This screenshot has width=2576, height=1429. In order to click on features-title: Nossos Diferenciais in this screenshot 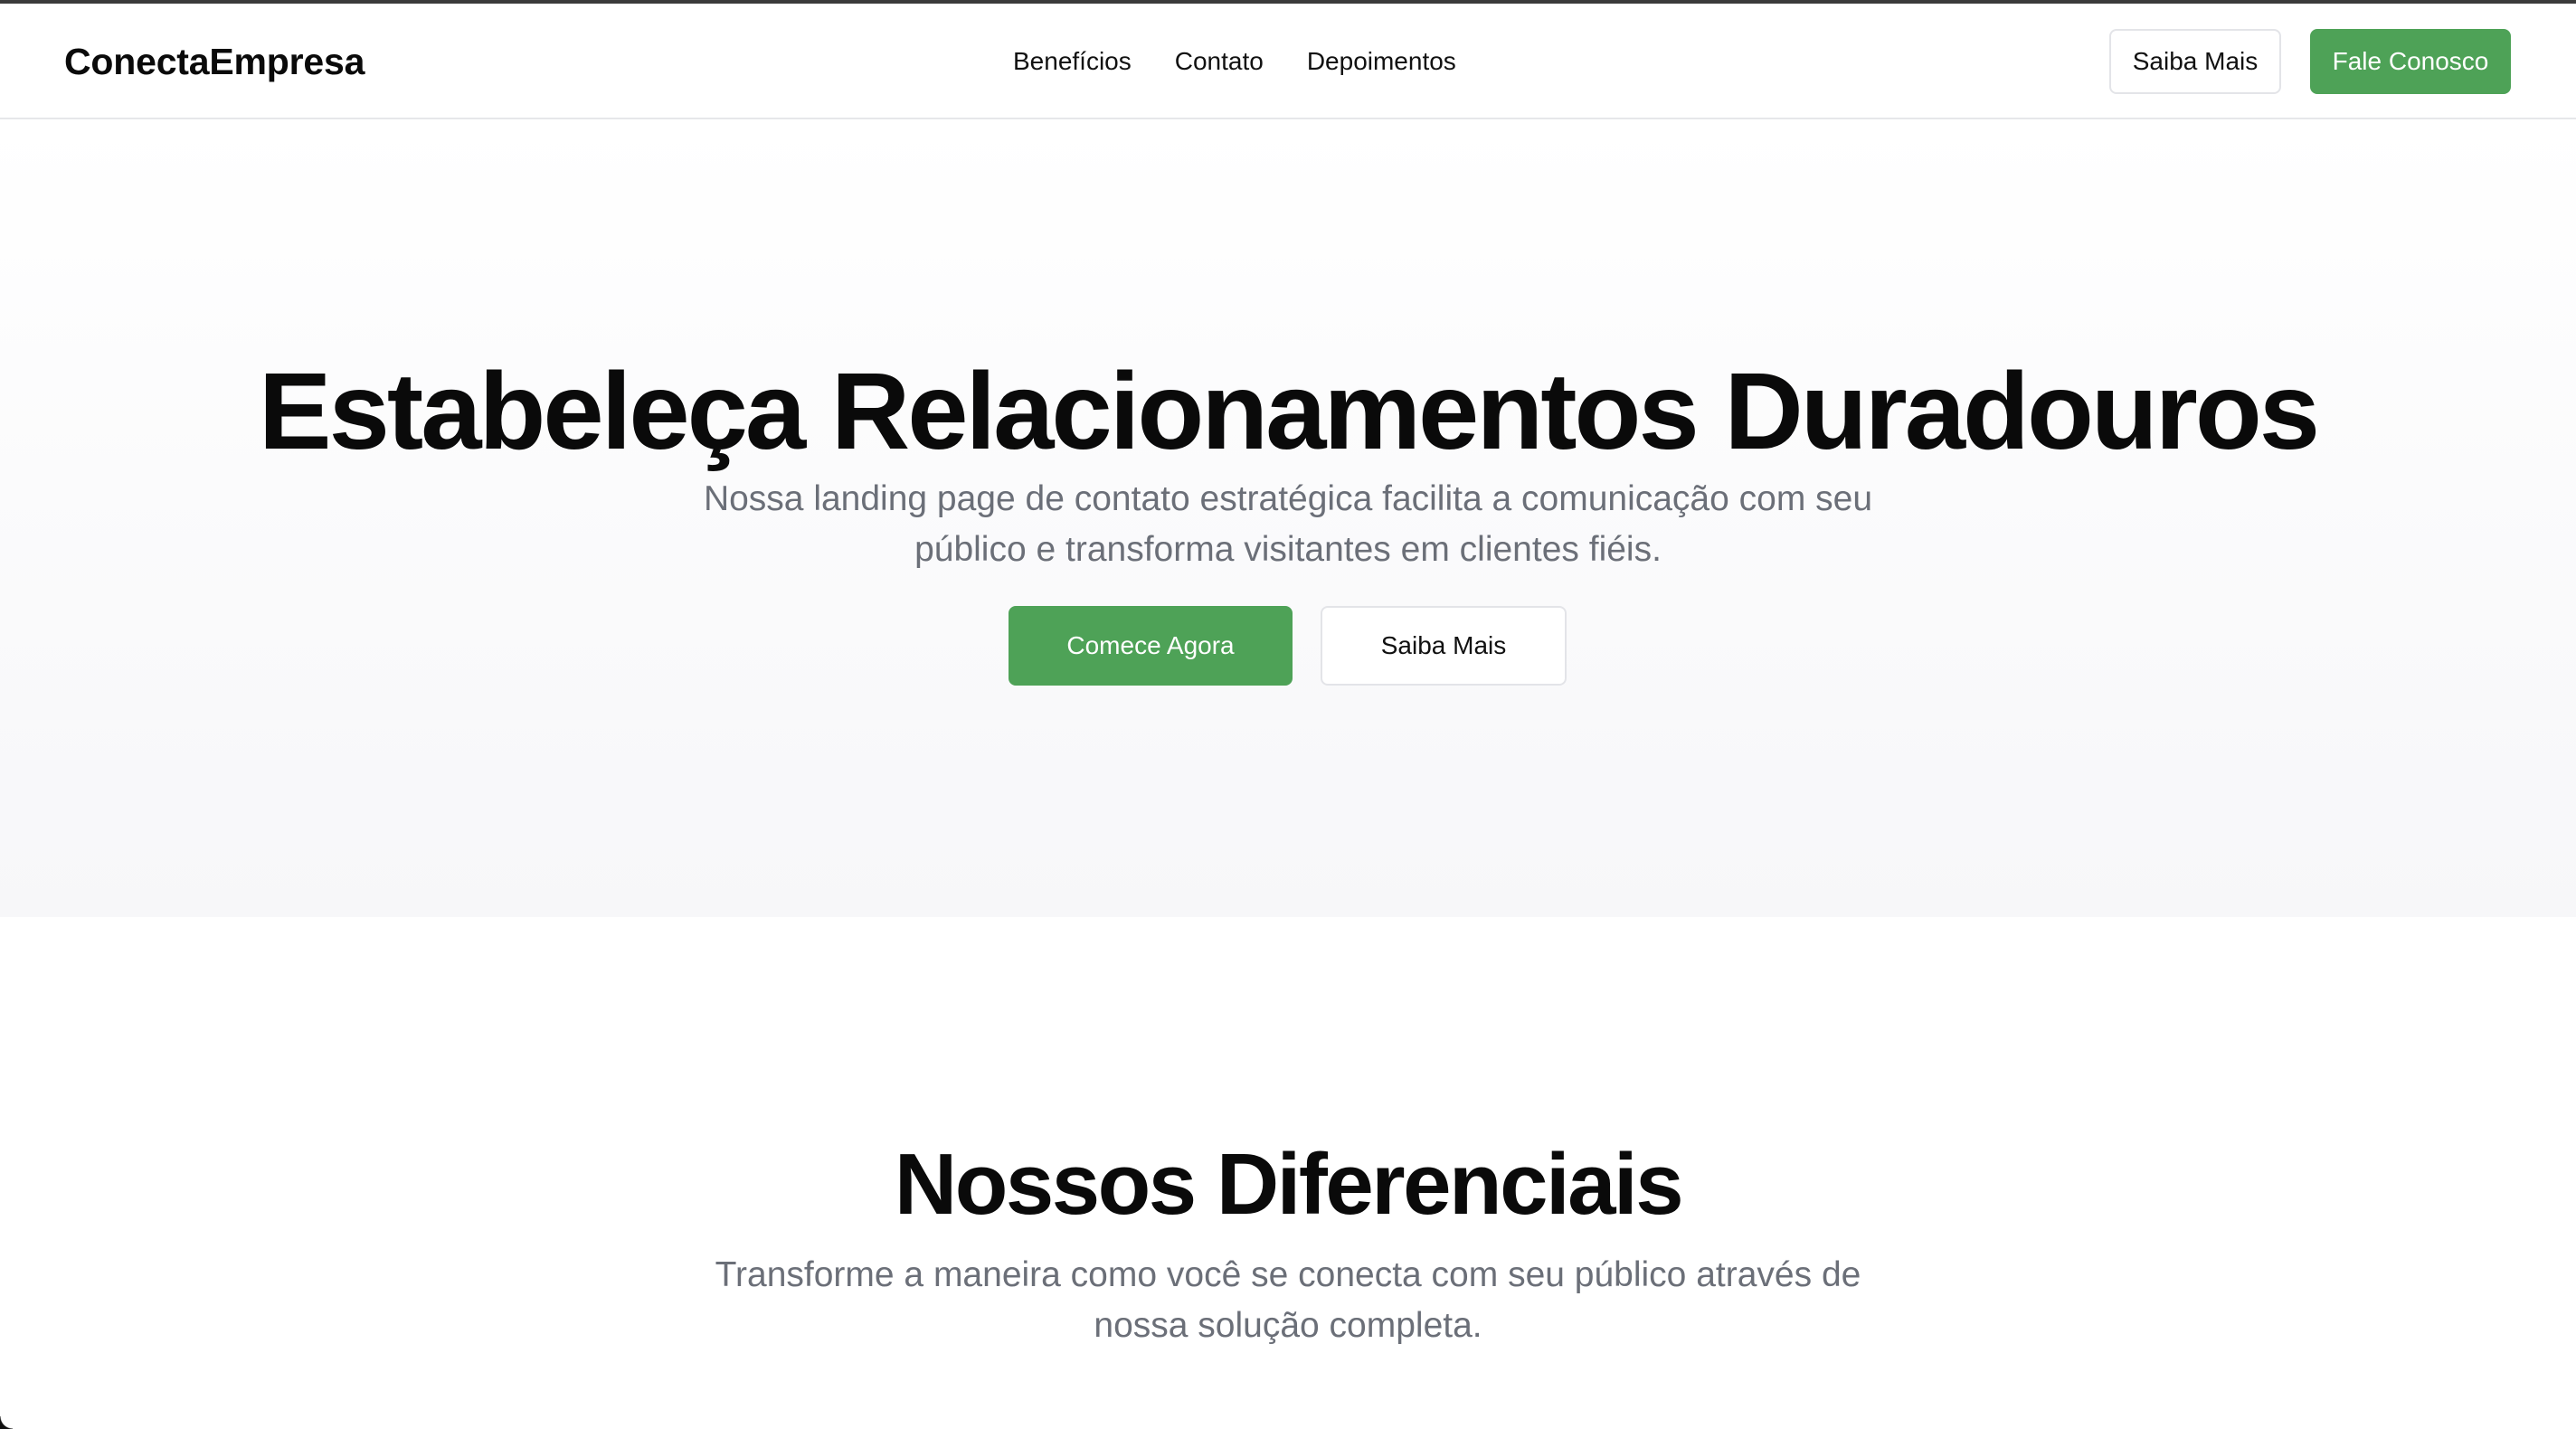, I will do `click(1289, 1185)`.